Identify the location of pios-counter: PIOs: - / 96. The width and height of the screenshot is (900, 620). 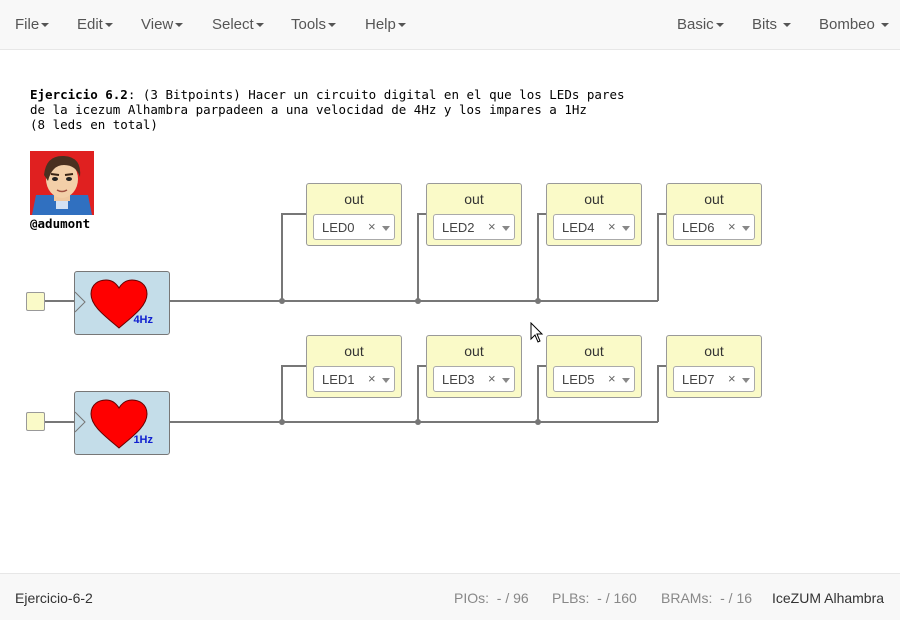
(491, 598).